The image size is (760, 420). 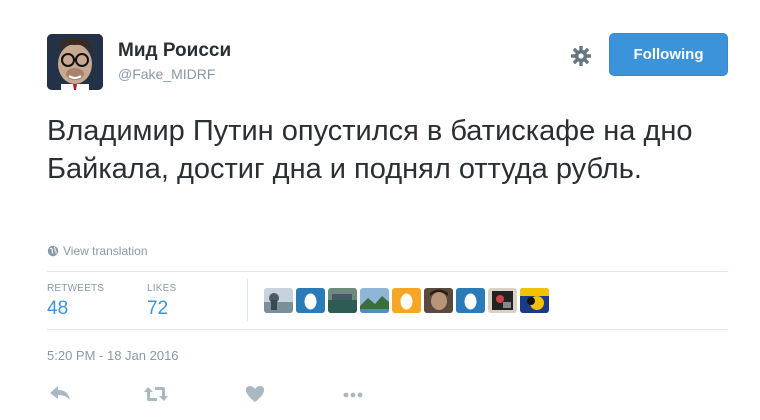 I want to click on retweet-icon, so click(x=155, y=394).